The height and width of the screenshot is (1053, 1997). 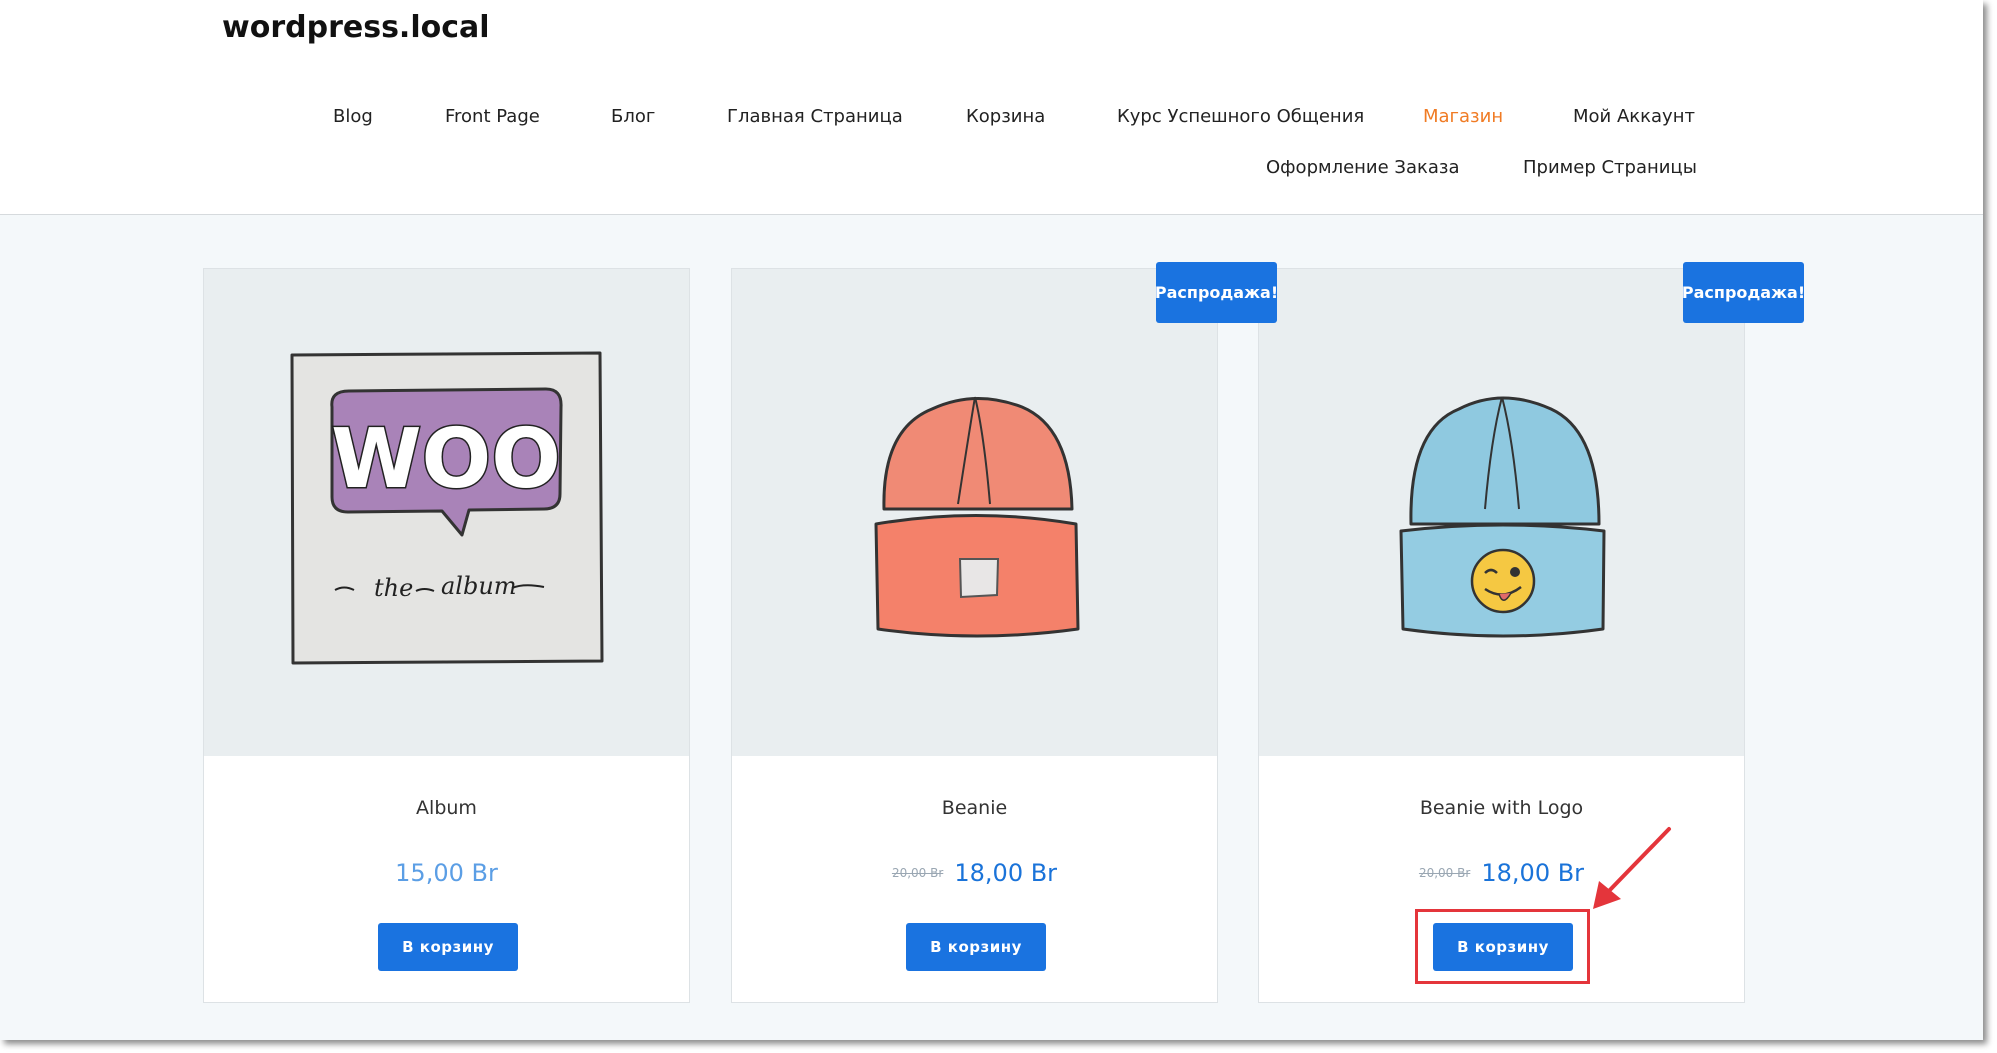 What do you see at coordinates (1501, 808) in the screenshot?
I see `product-name: Beanie with Logo` at bounding box center [1501, 808].